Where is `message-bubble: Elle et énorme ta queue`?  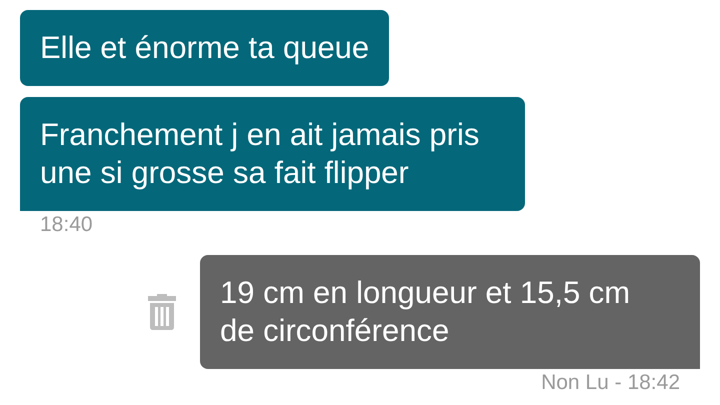 message-bubble: Elle et énorme ta queue is located at coordinates (205, 48).